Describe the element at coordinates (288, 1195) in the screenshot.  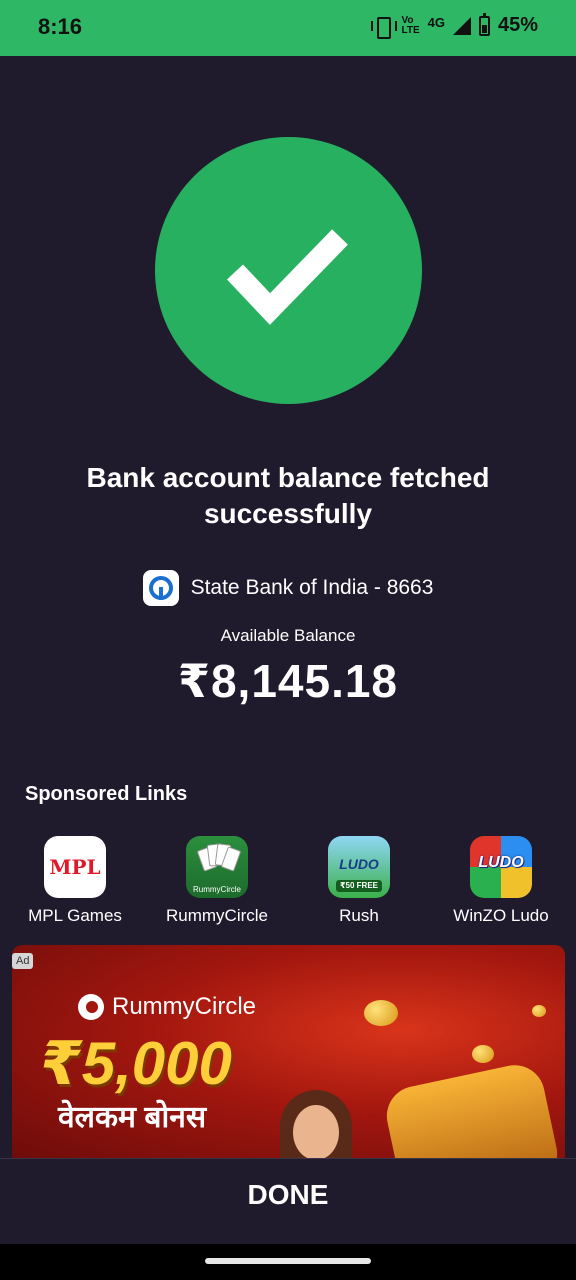
I see `done-button: DONE` at that location.